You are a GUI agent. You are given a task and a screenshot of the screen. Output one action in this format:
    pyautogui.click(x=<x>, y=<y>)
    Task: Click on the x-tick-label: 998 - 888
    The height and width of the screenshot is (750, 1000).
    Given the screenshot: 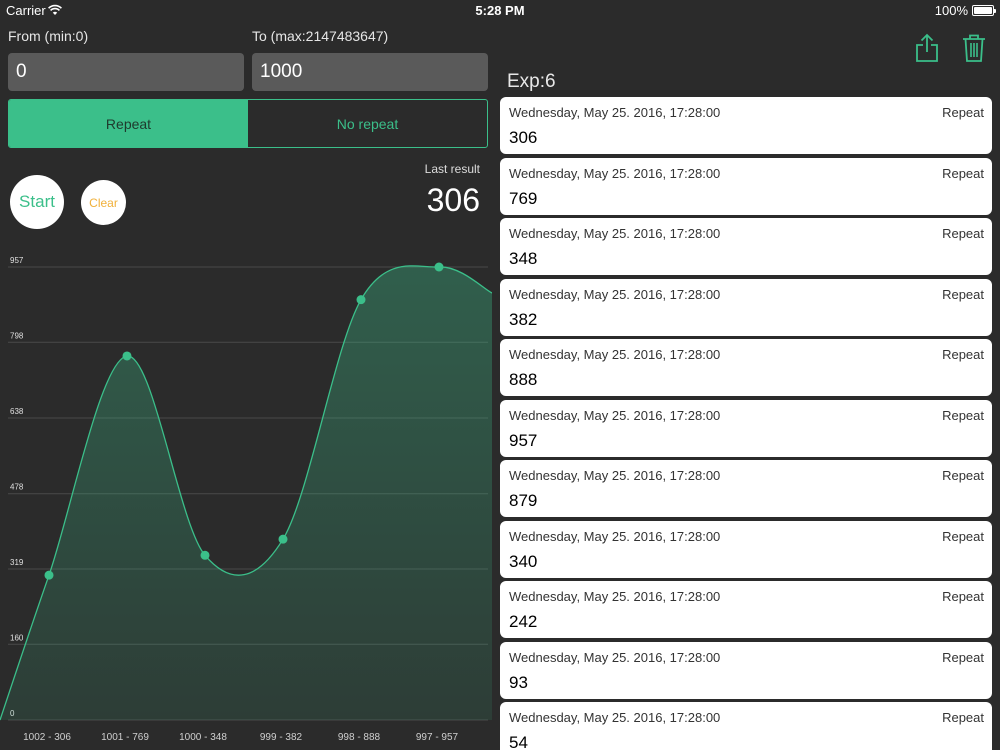 What is the action you would take?
    pyautogui.click(x=359, y=737)
    